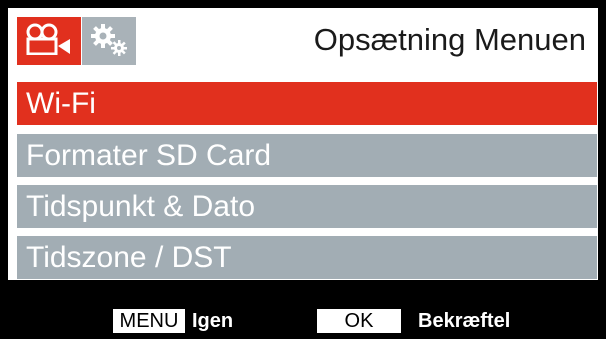 This screenshot has height=339, width=606. I want to click on menu-item-wifi: Wi-Fi, so click(307, 103).